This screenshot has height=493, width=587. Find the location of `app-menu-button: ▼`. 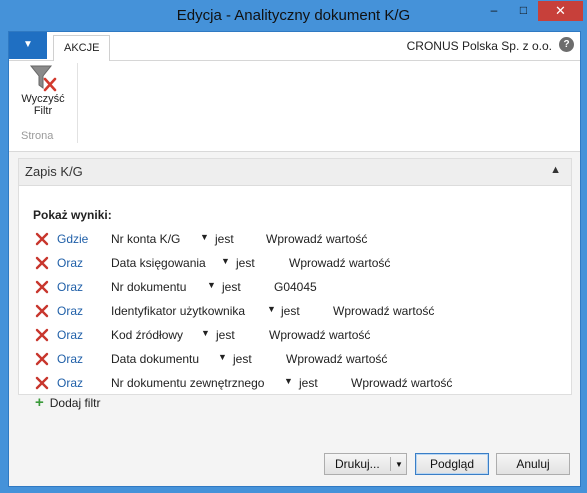

app-menu-button: ▼ is located at coordinates (28, 45).